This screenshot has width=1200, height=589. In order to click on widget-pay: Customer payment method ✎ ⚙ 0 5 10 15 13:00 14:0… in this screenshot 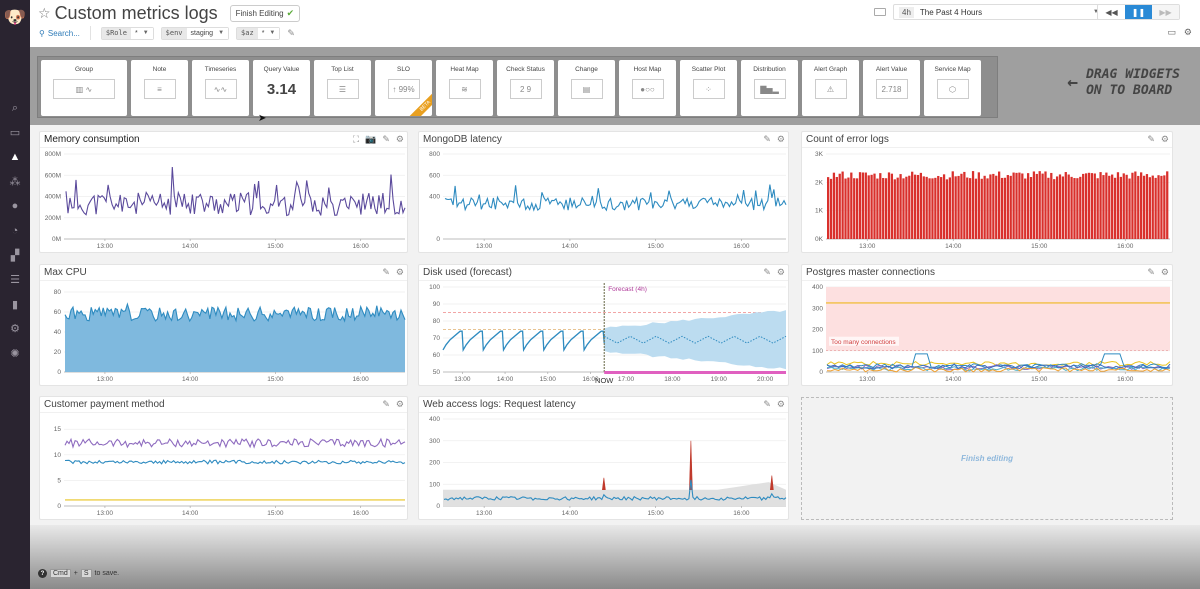, I will do `click(223, 458)`.